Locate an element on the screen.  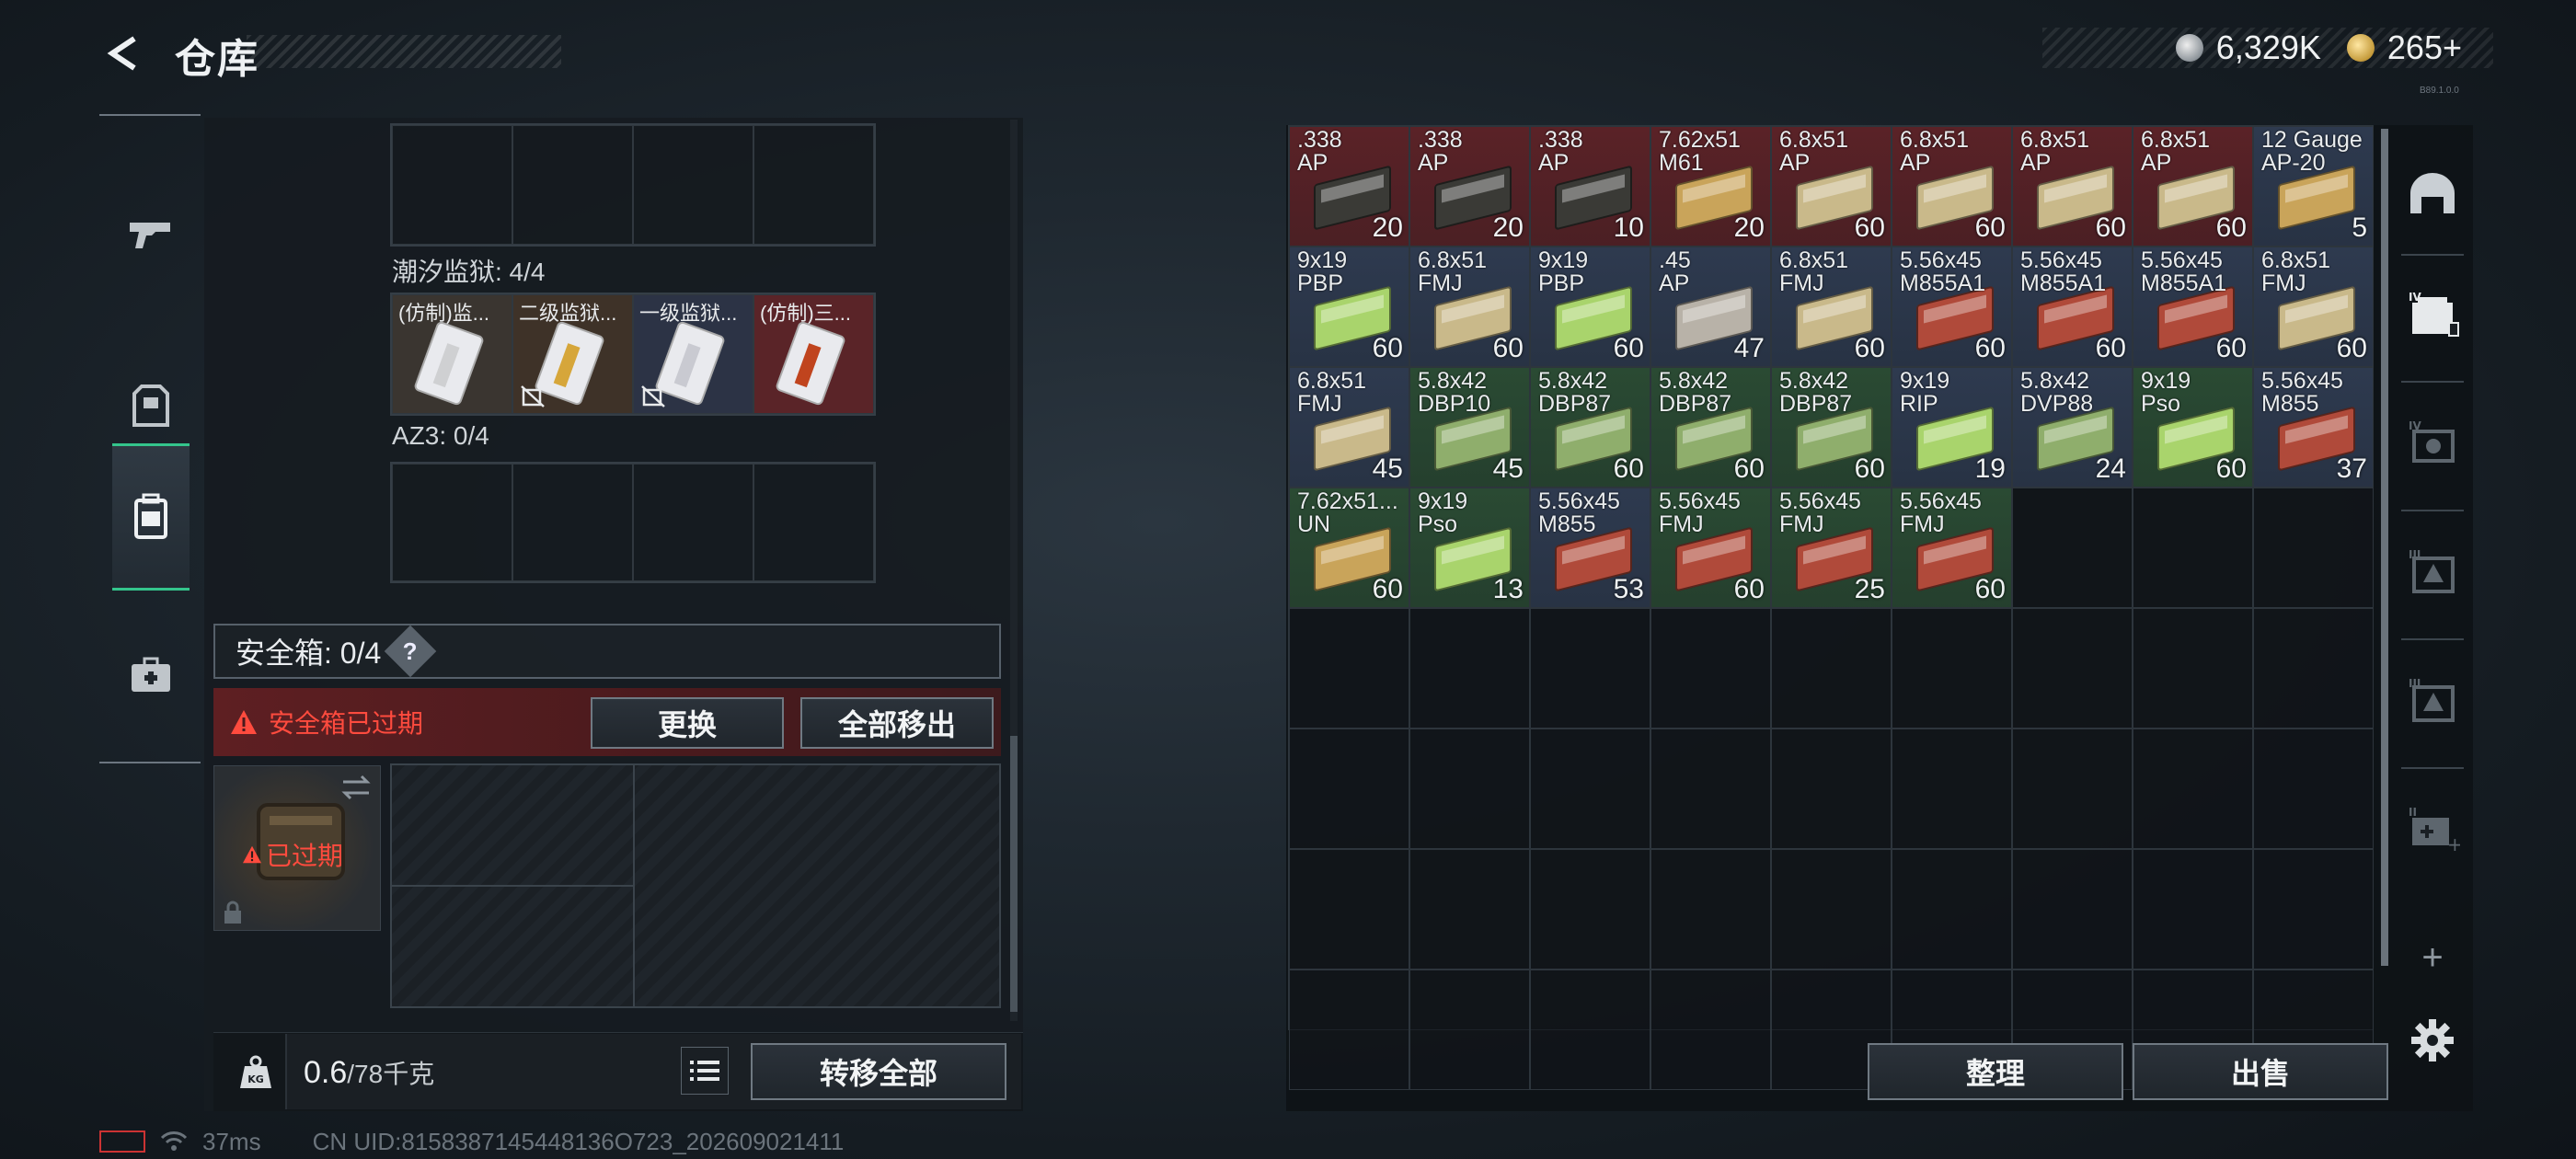
ammo-item: .338 AP 10 is located at coordinates (1590, 186).